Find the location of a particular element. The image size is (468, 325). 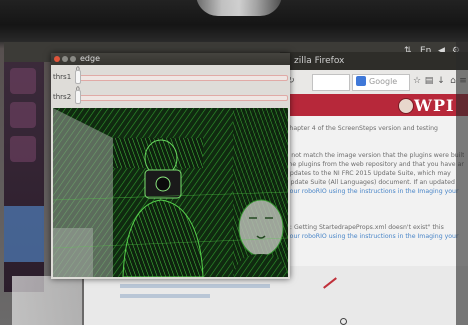

maximize-icon is located at coordinates (73, 59).